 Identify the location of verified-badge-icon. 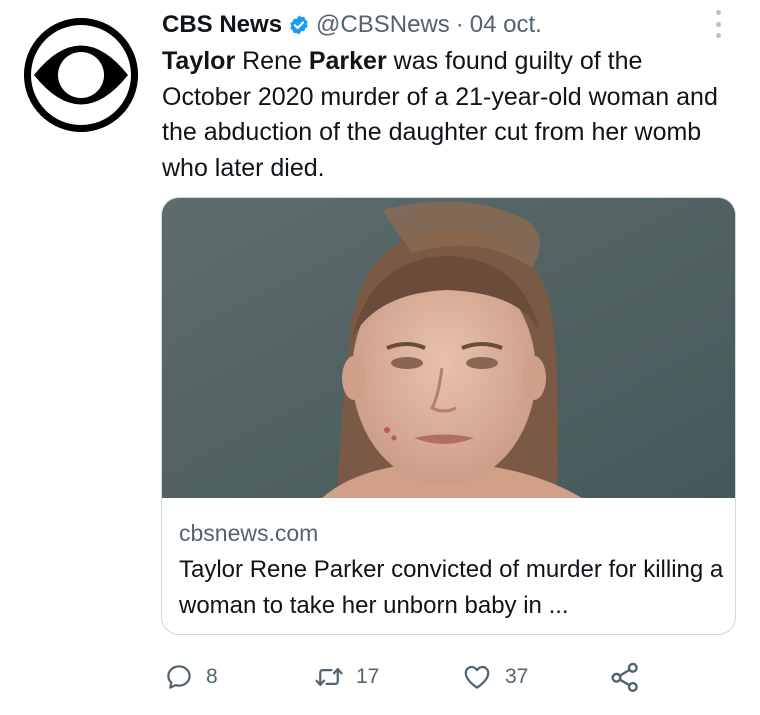
(299, 25).